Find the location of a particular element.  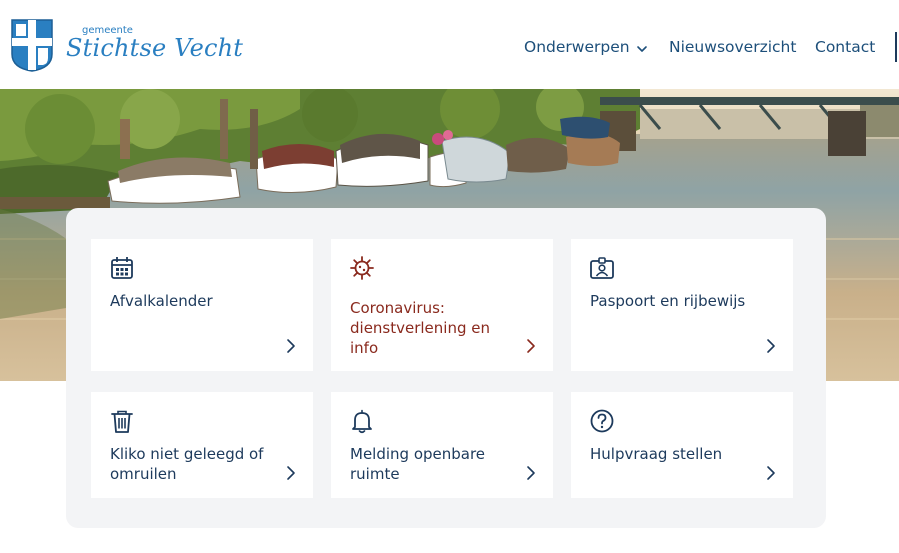

nav-divider is located at coordinates (896, 47).